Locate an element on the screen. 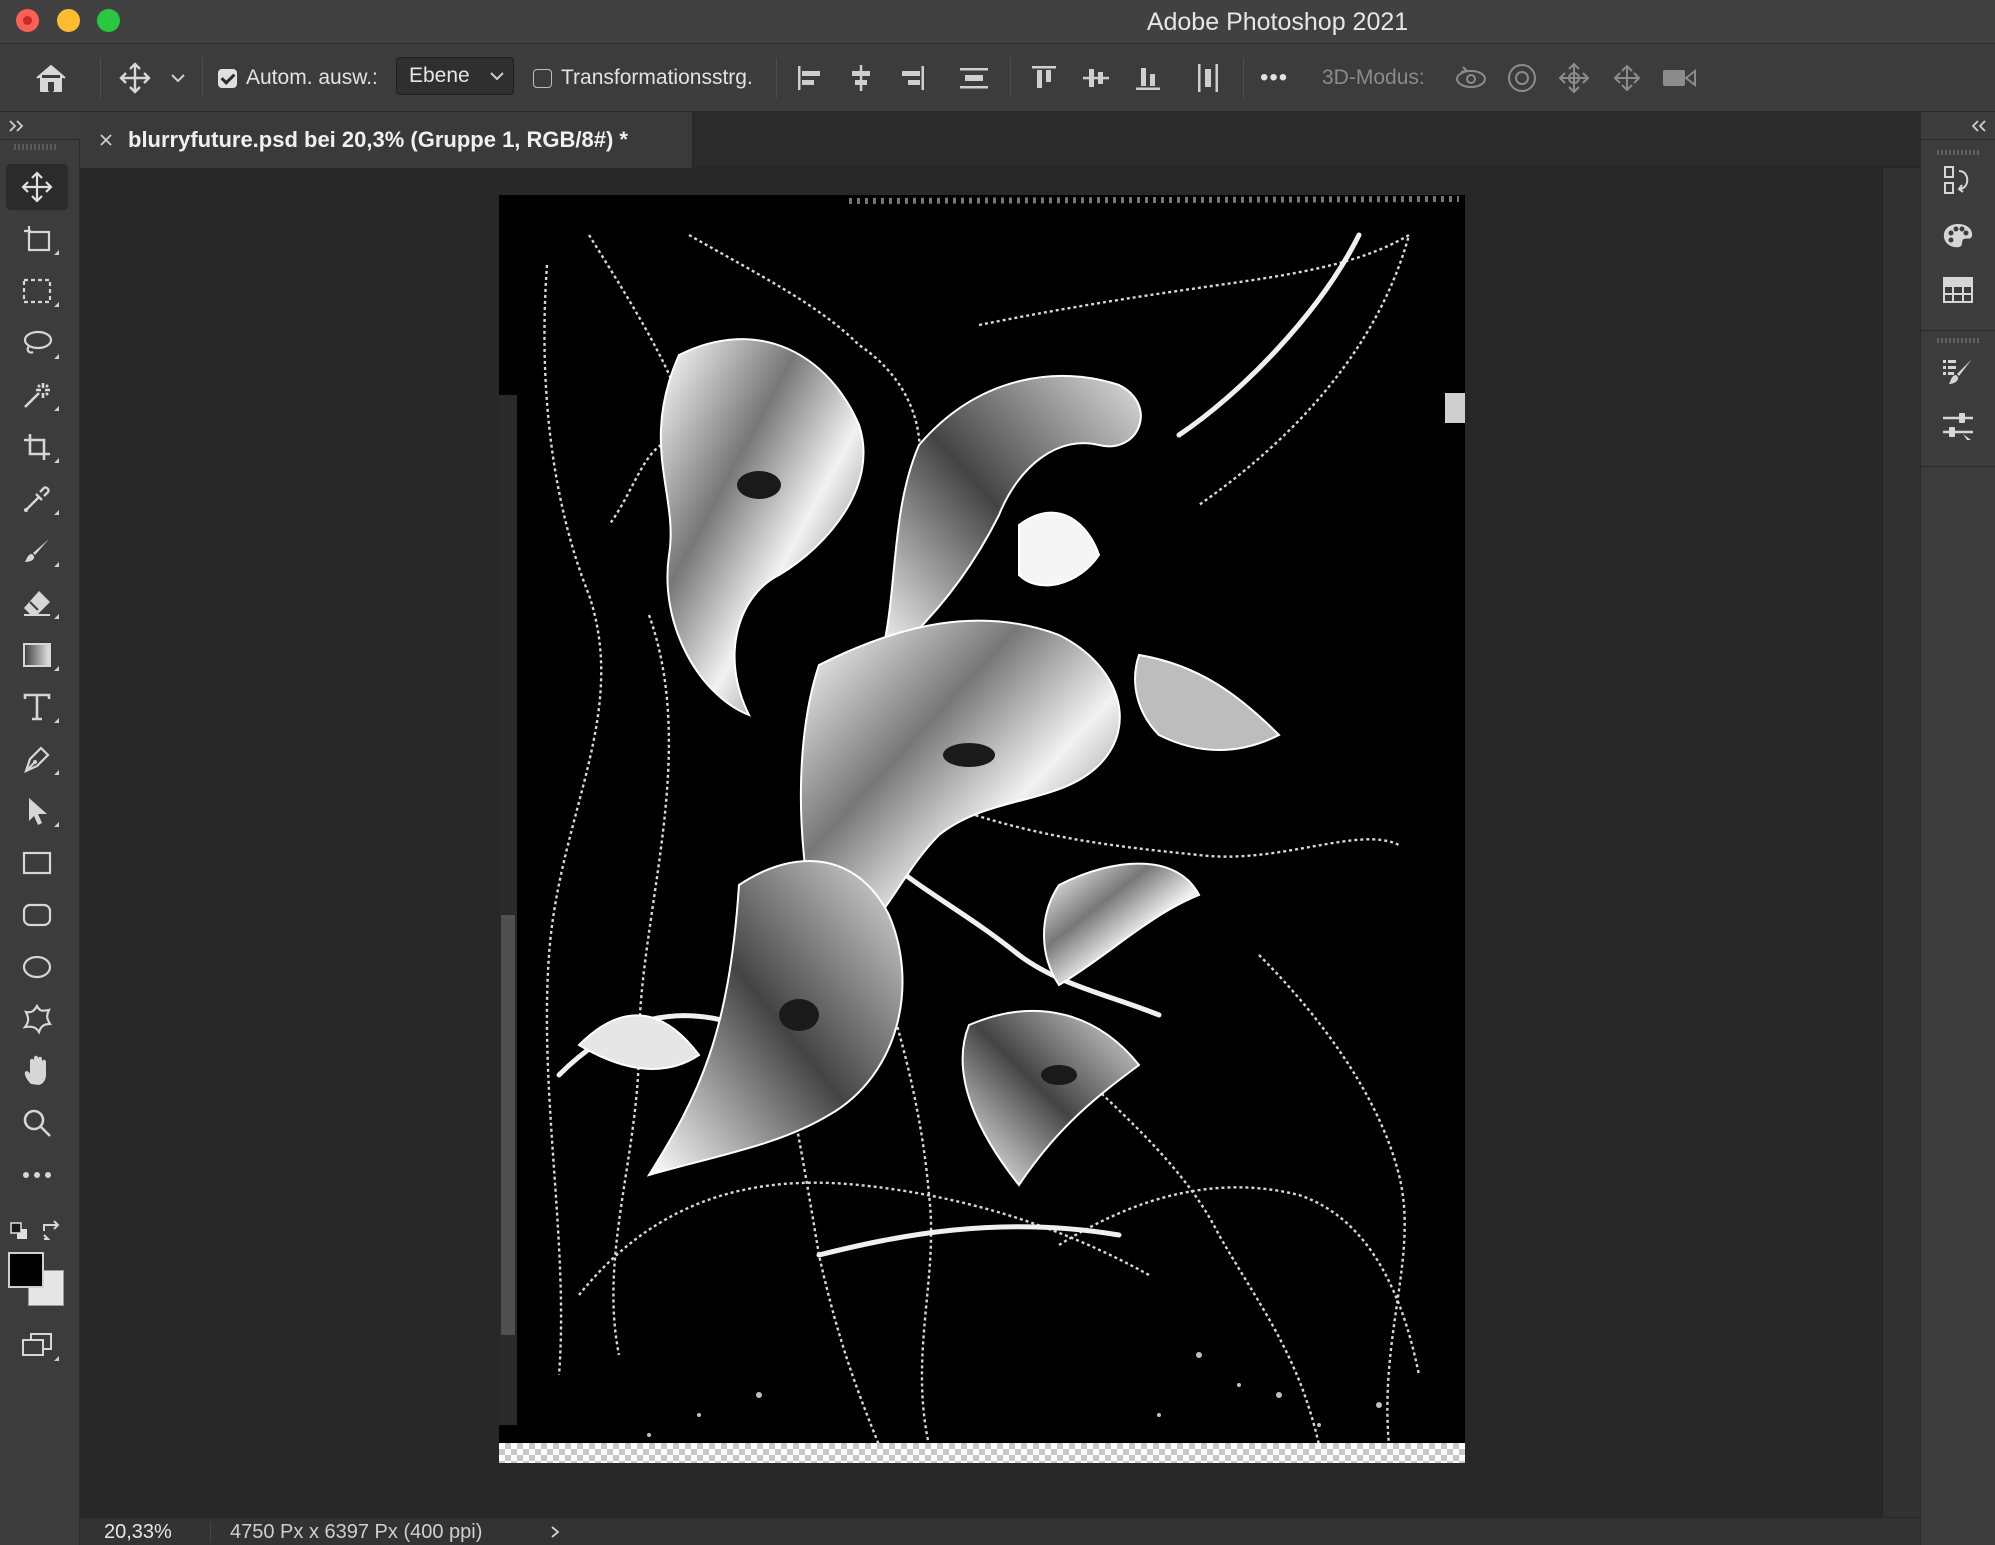  align-top-button is located at coordinates (1044, 78).